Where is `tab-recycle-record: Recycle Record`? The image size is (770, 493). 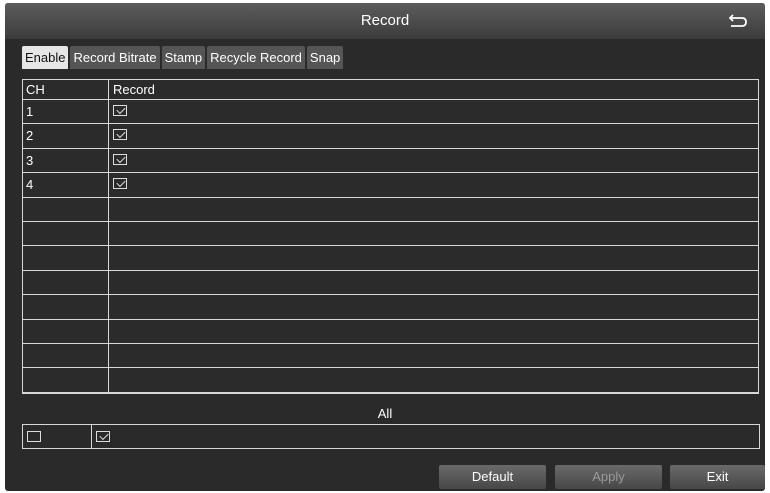
tab-recycle-record: Recycle Record is located at coordinates (256, 57).